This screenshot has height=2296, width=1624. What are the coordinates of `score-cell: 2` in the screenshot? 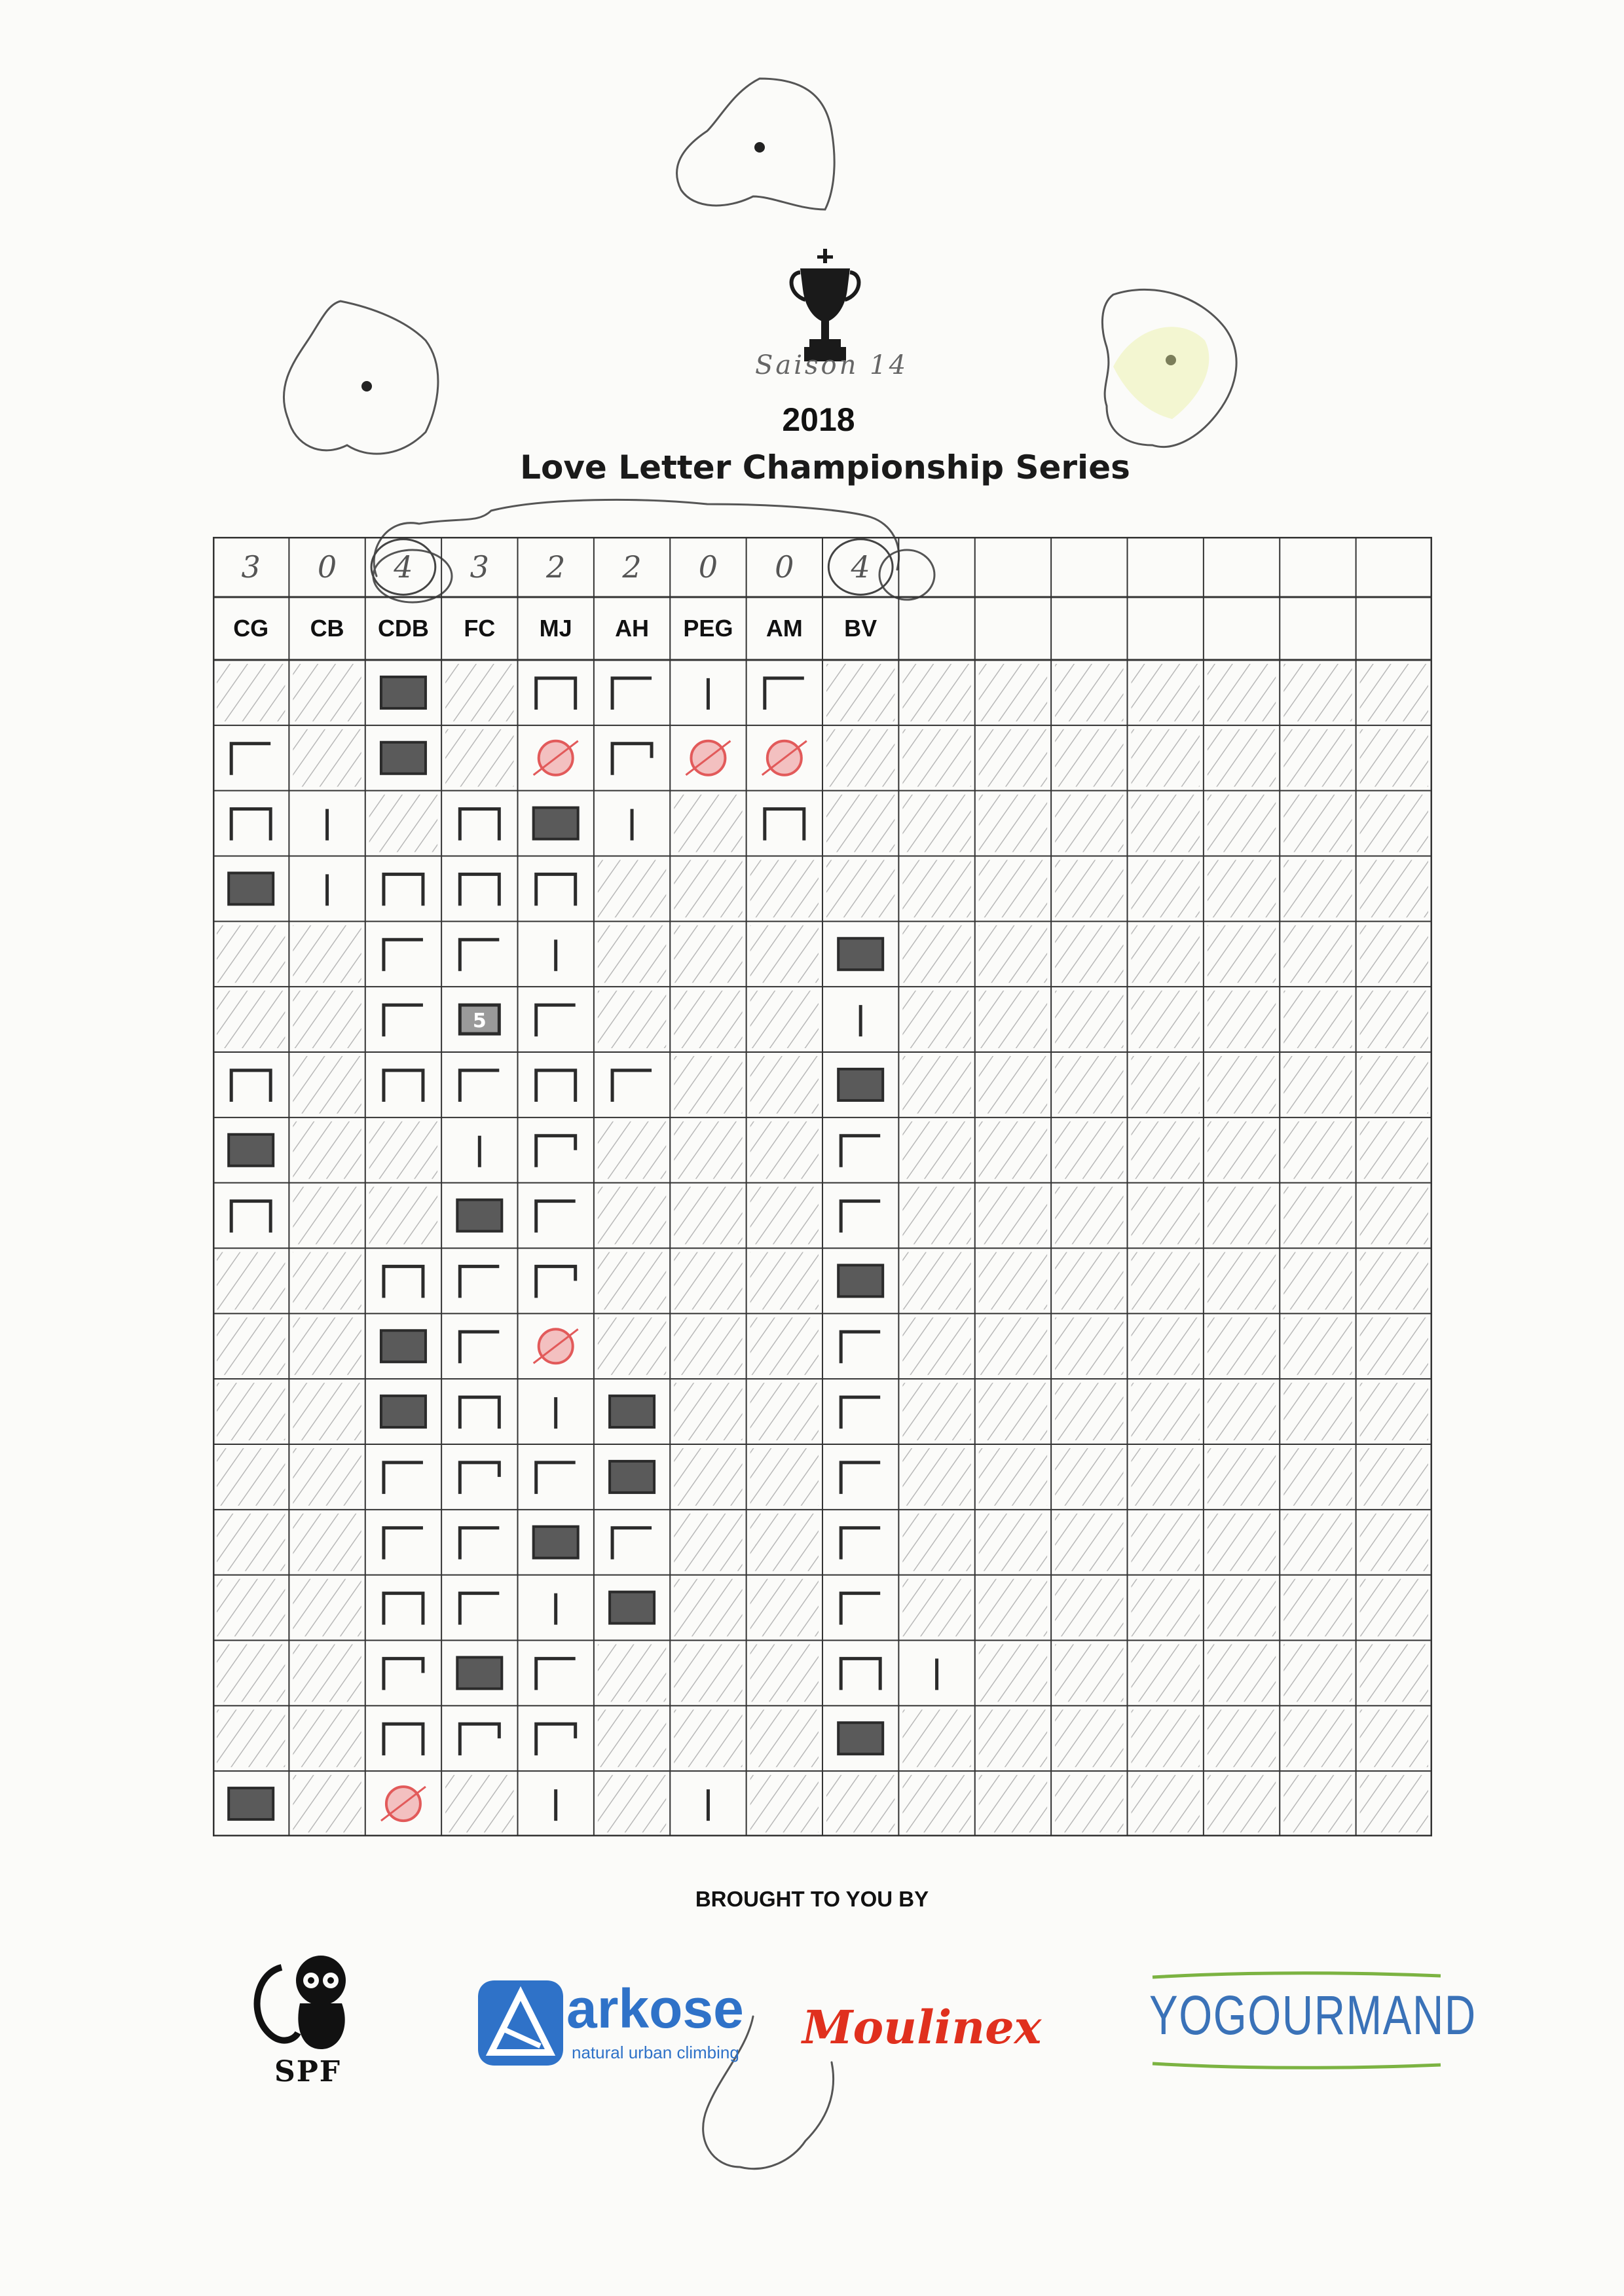 It's located at (556, 567).